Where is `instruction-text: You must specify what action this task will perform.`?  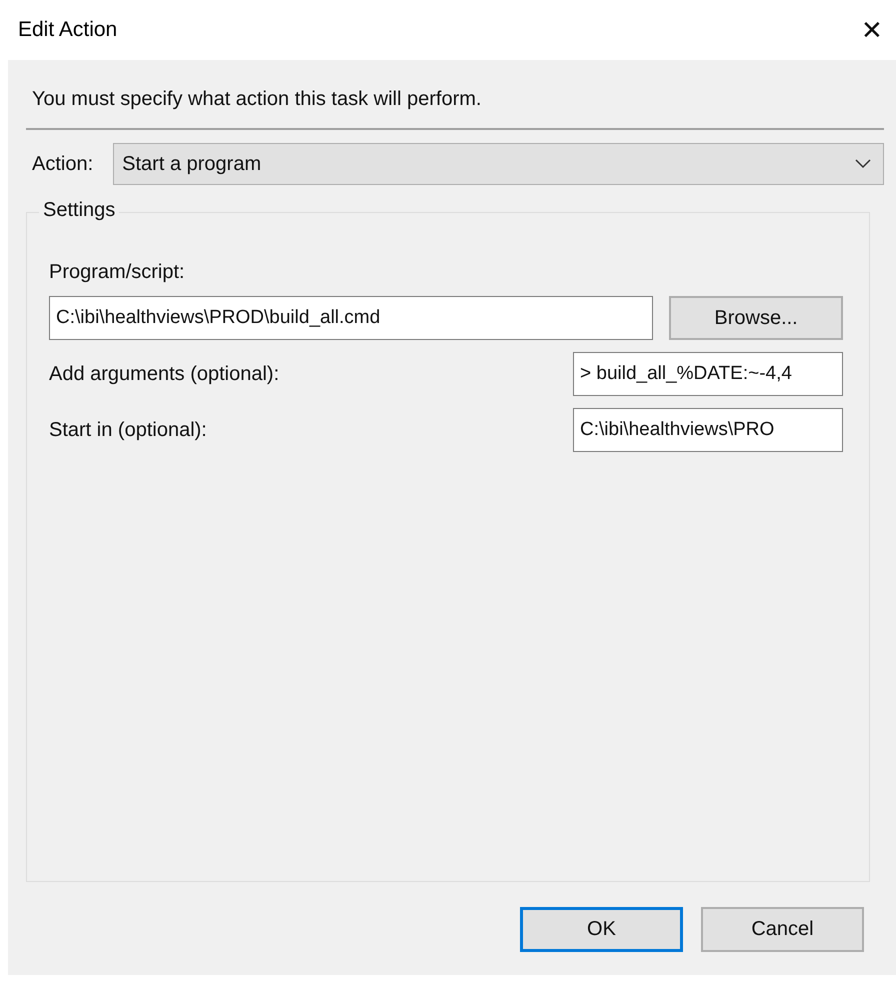
instruction-text: You must specify what action this task will perform. is located at coordinates (257, 99).